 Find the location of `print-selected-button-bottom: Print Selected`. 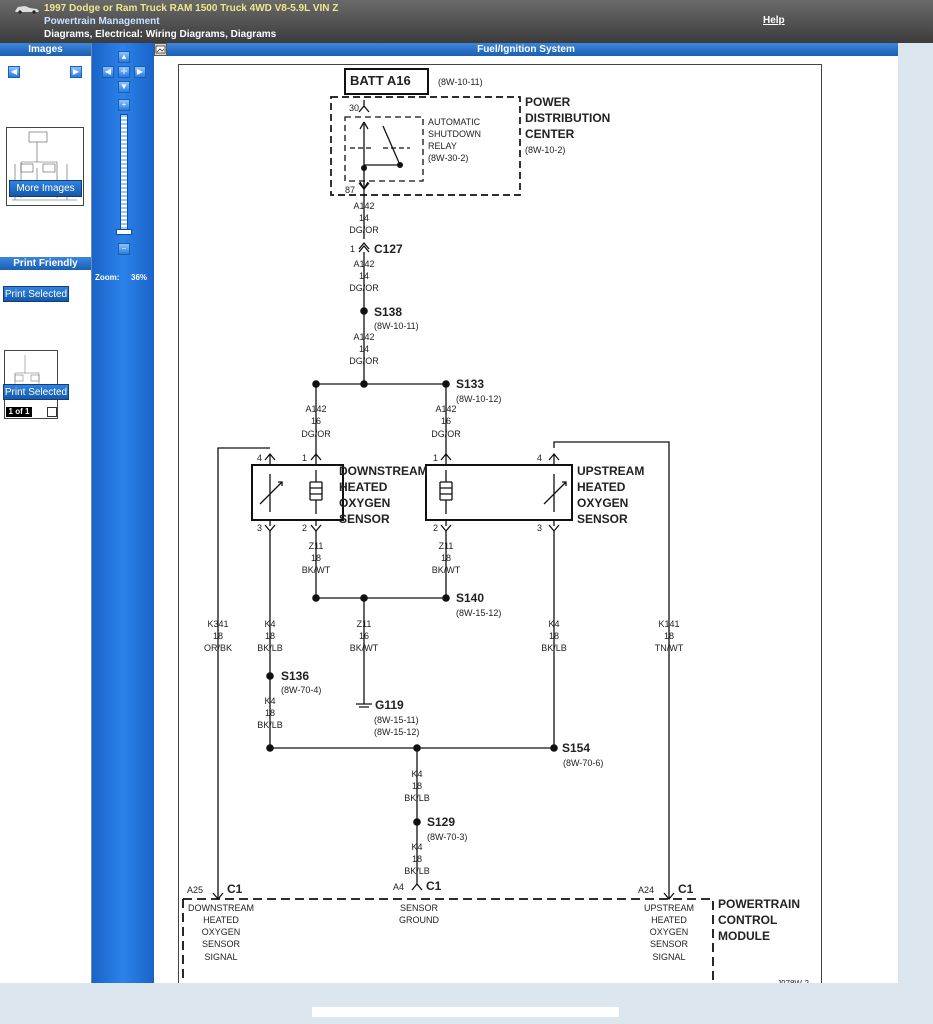

print-selected-button-bottom: Print Selected is located at coordinates (36, 392).